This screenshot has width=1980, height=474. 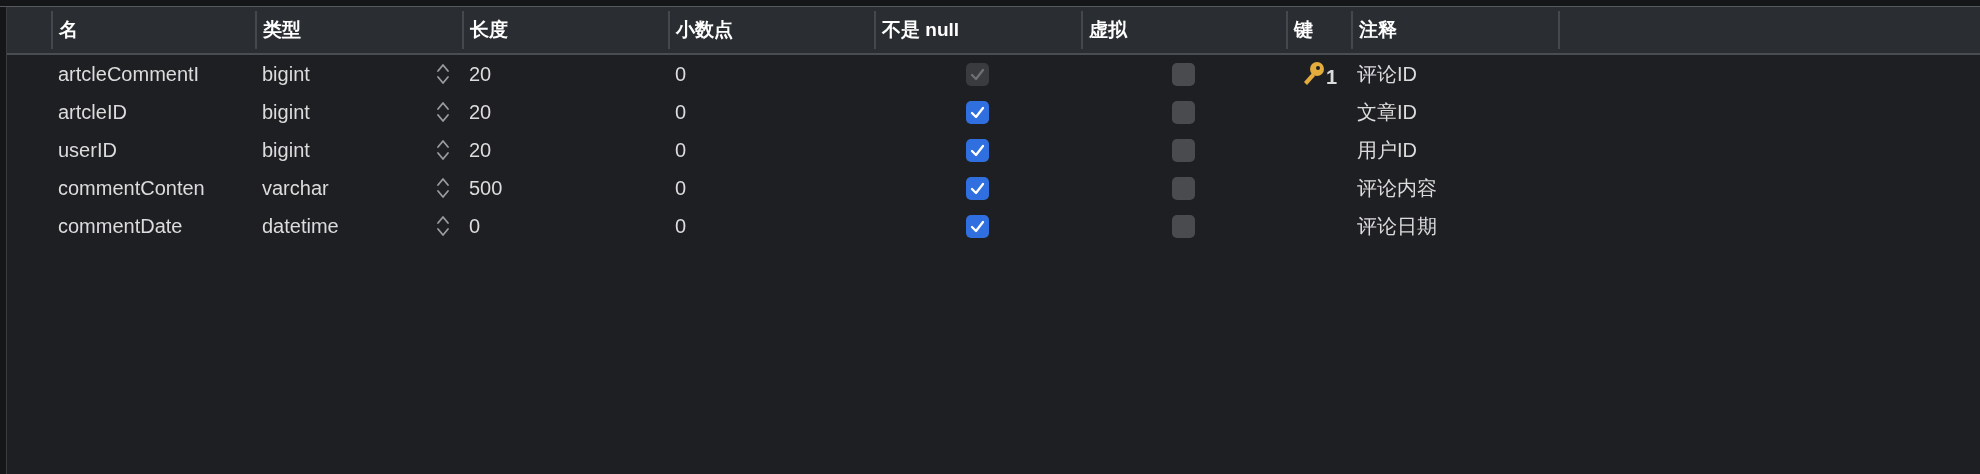 What do you see at coordinates (1387, 112) in the screenshot?
I see `field-comment: 文章ID` at bounding box center [1387, 112].